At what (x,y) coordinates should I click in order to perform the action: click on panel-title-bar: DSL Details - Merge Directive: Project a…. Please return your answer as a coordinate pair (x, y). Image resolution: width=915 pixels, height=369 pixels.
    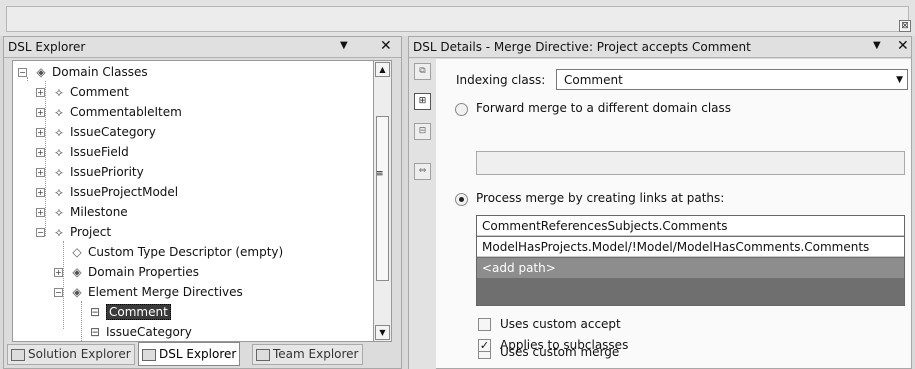
    Looking at the image, I should click on (660, 47).